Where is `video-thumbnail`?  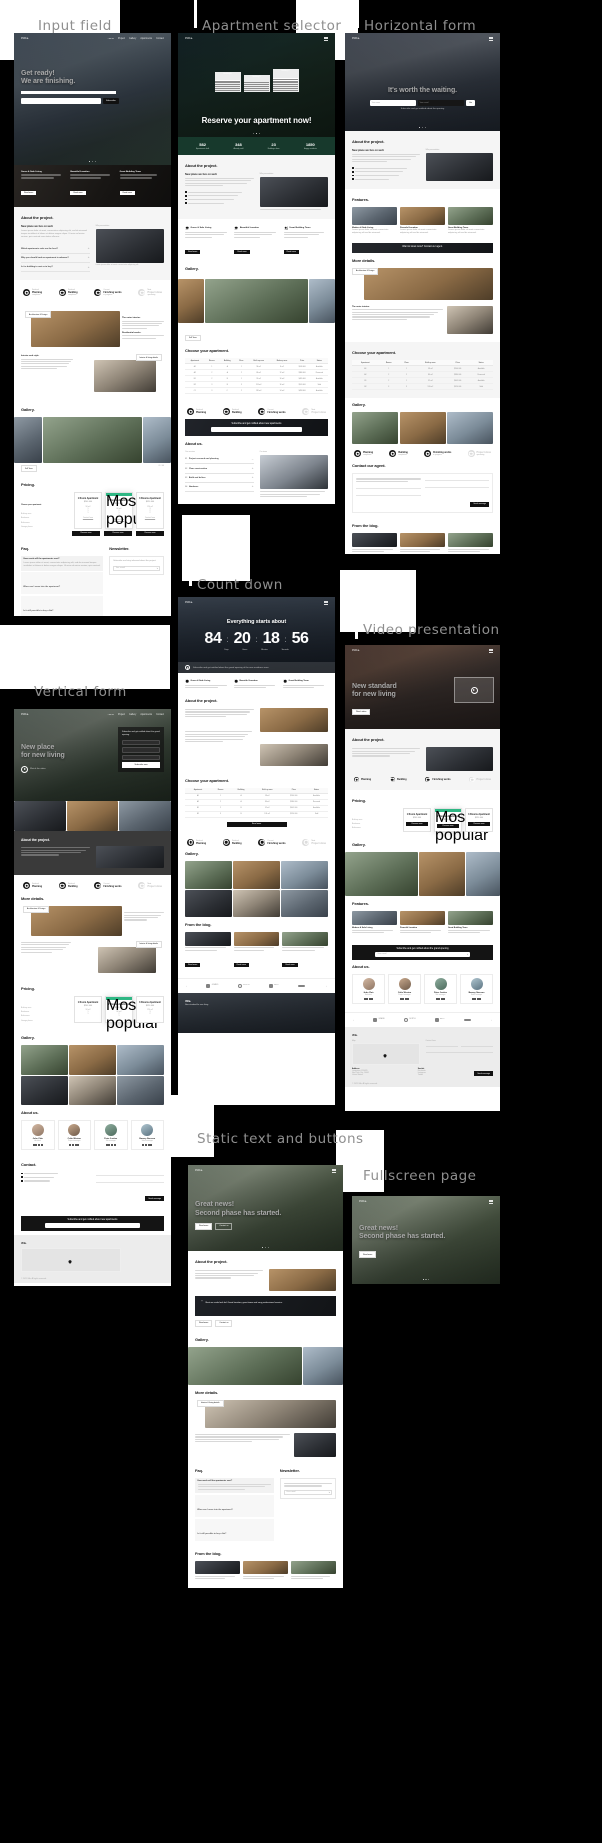
video-thumbnail is located at coordinates (474, 690).